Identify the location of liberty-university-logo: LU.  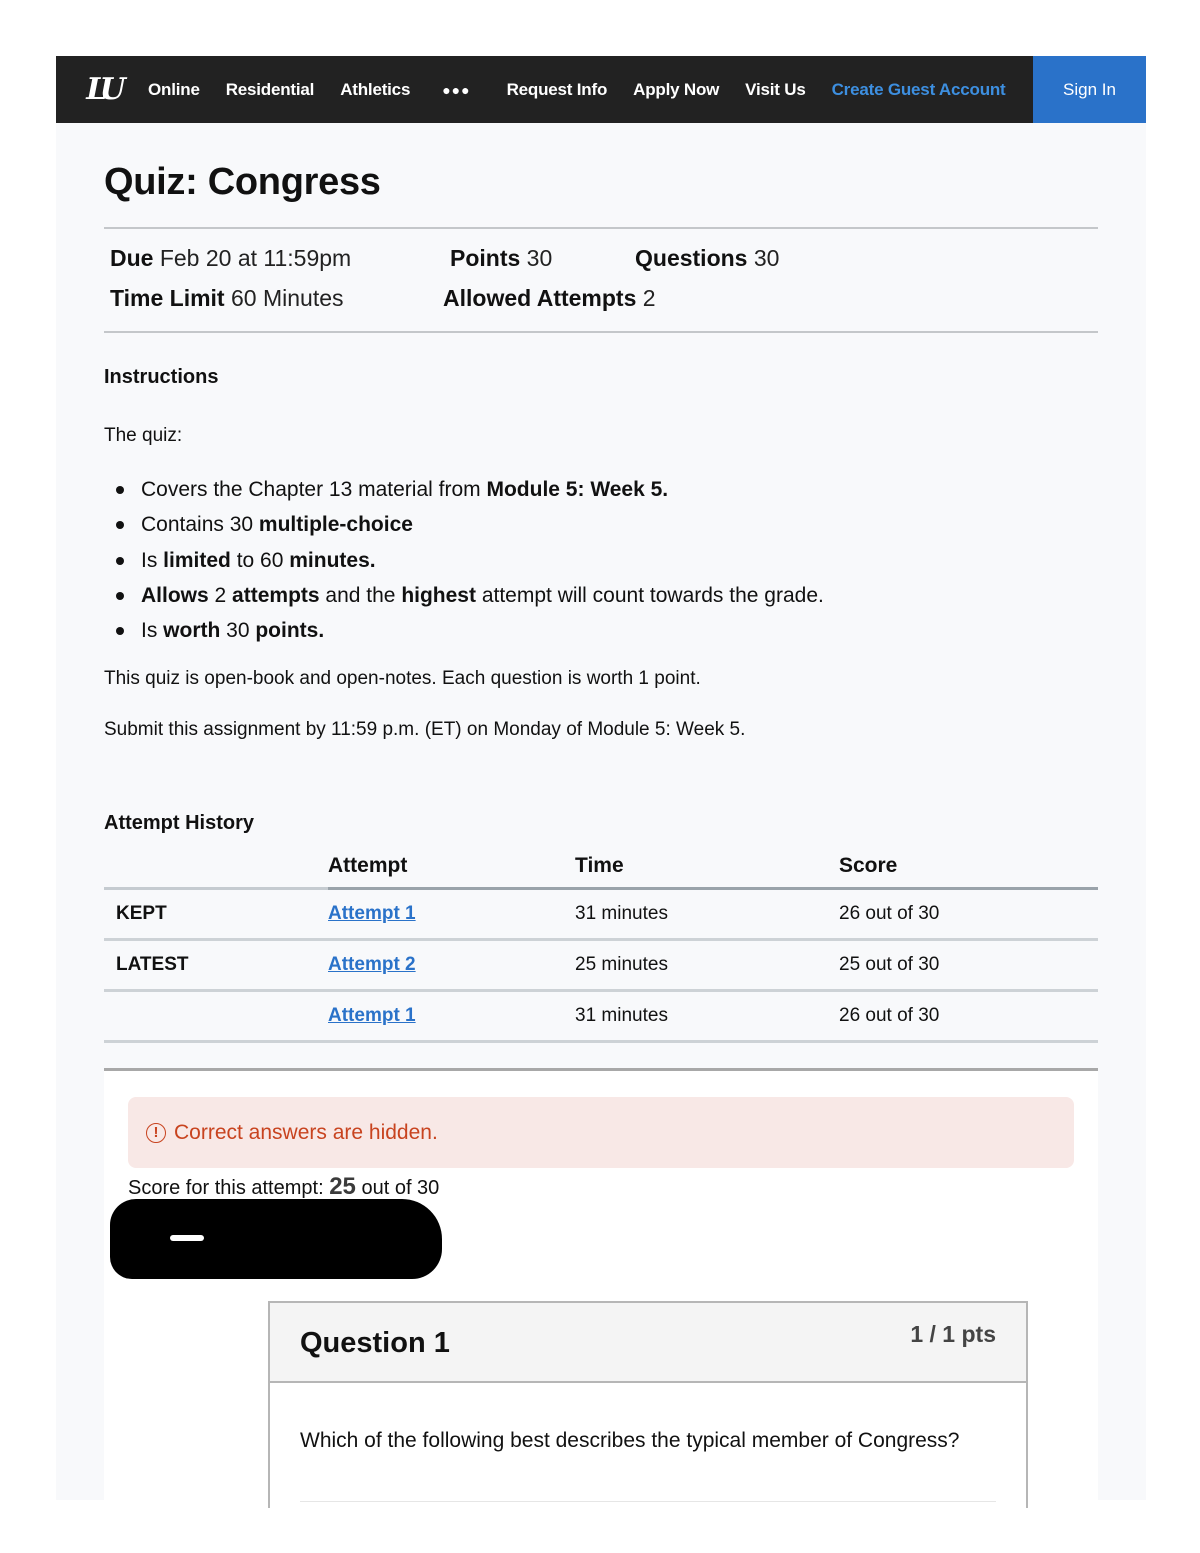
(103, 90).